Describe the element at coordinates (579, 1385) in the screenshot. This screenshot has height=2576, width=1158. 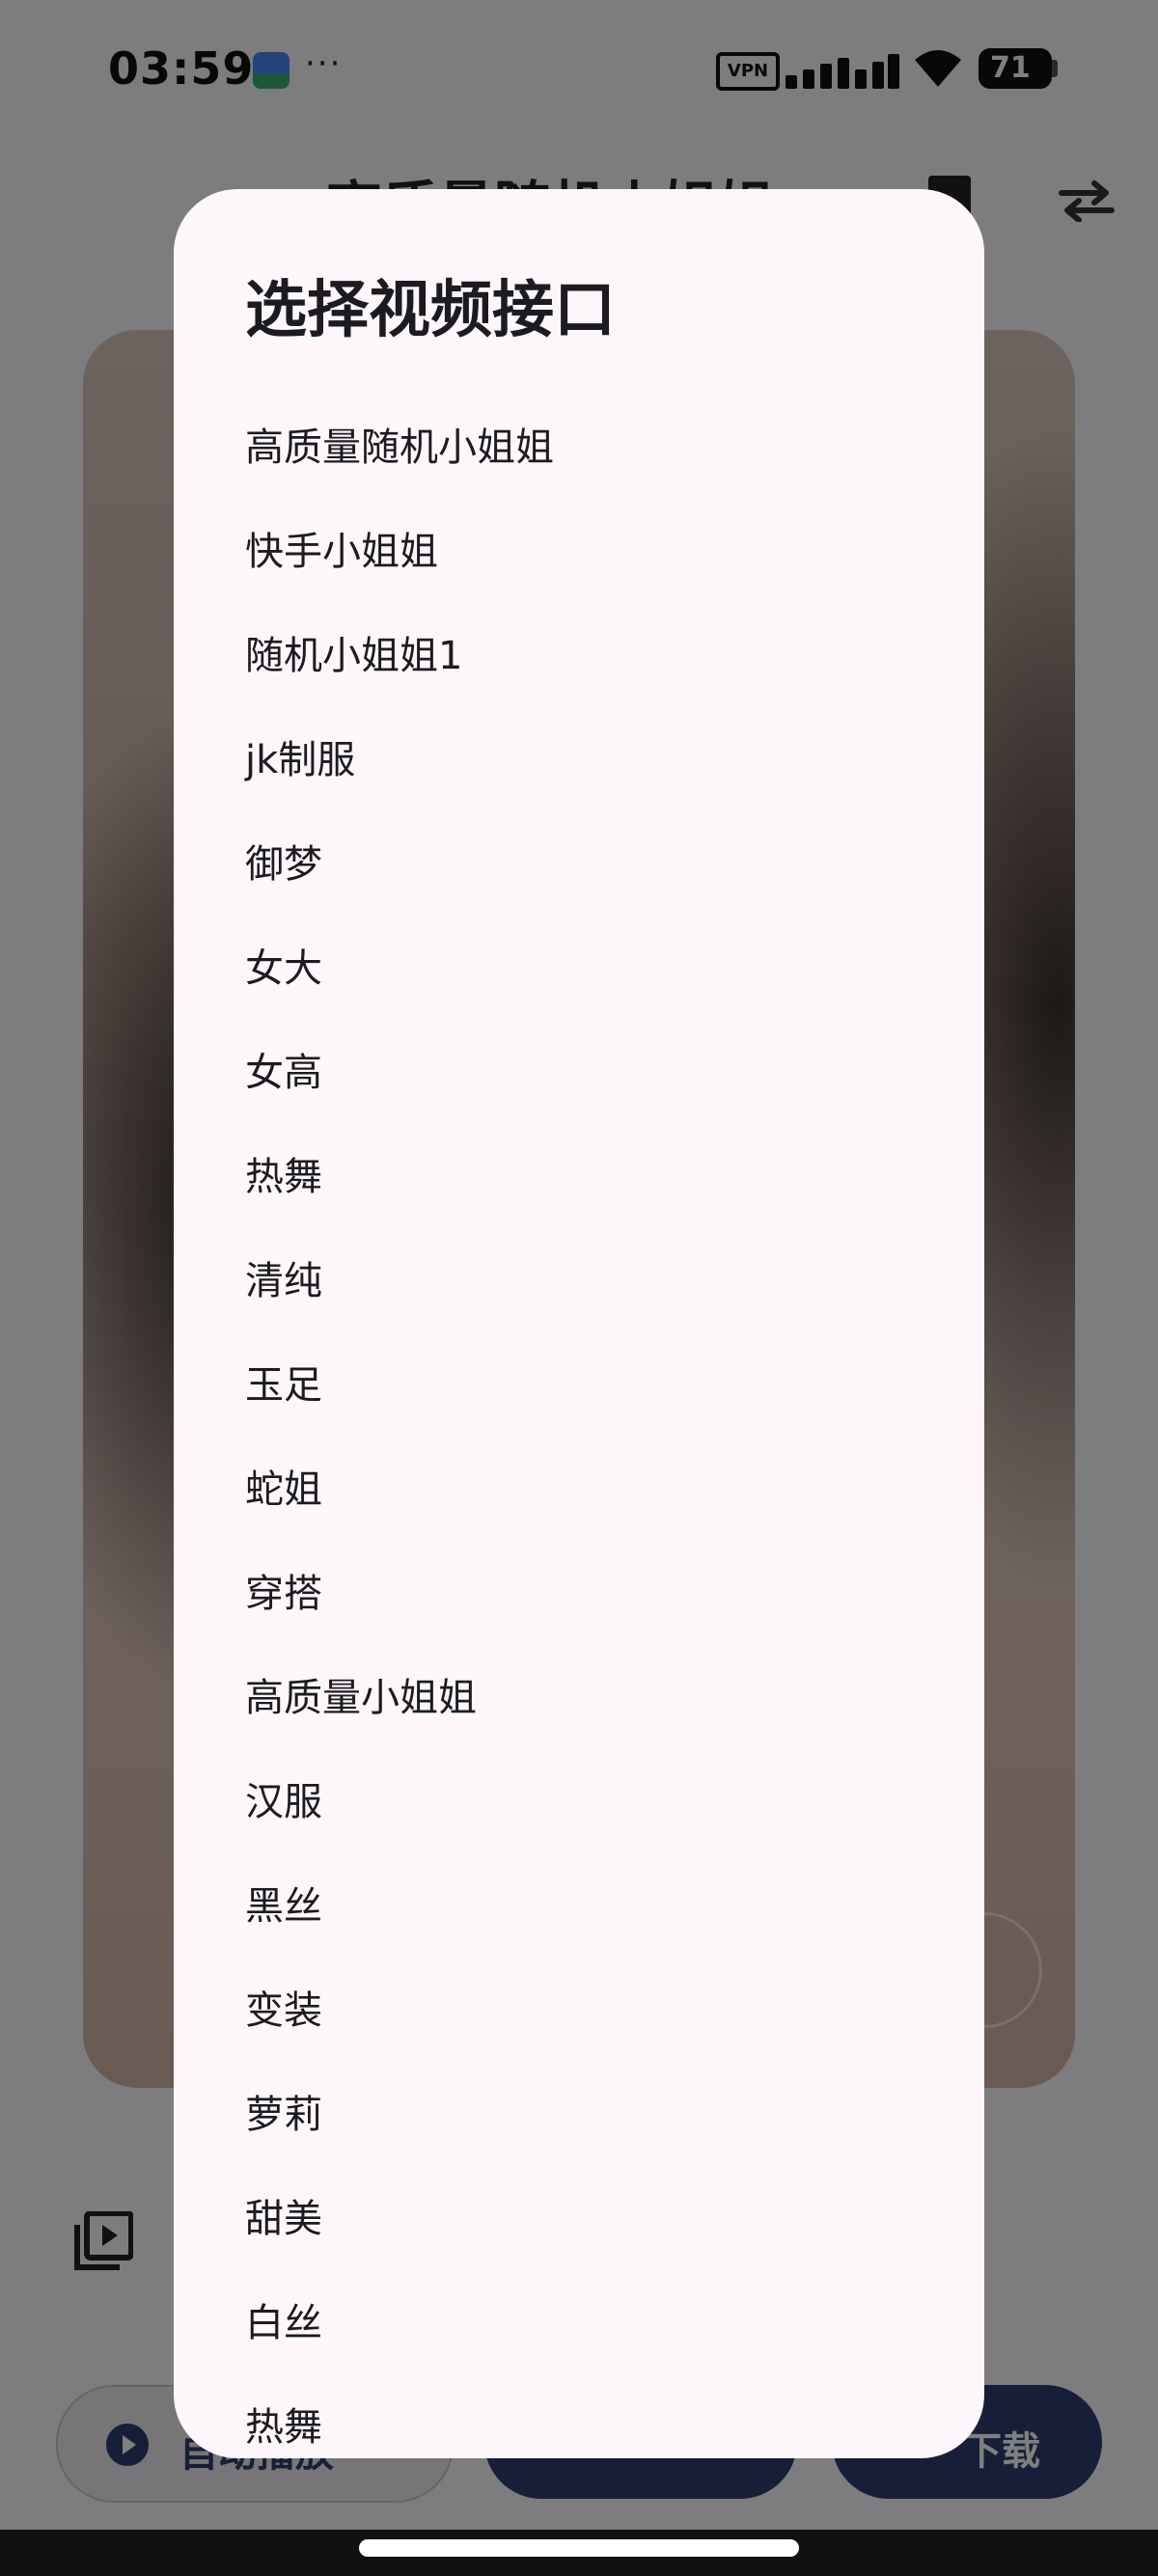
I see `source-option: 玉足` at that location.